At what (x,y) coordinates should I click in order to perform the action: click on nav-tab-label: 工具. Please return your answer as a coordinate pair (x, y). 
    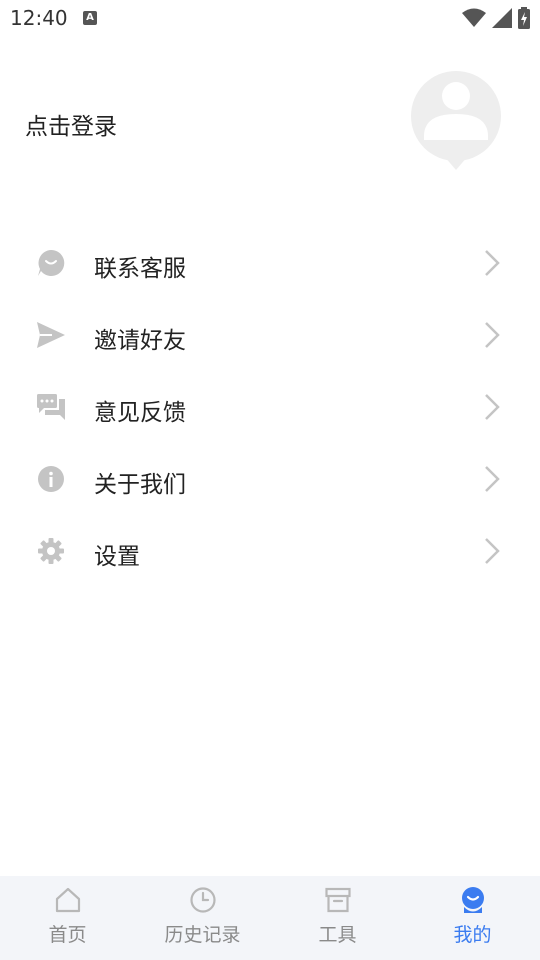
    Looking at the image, I should click on (337, 935).